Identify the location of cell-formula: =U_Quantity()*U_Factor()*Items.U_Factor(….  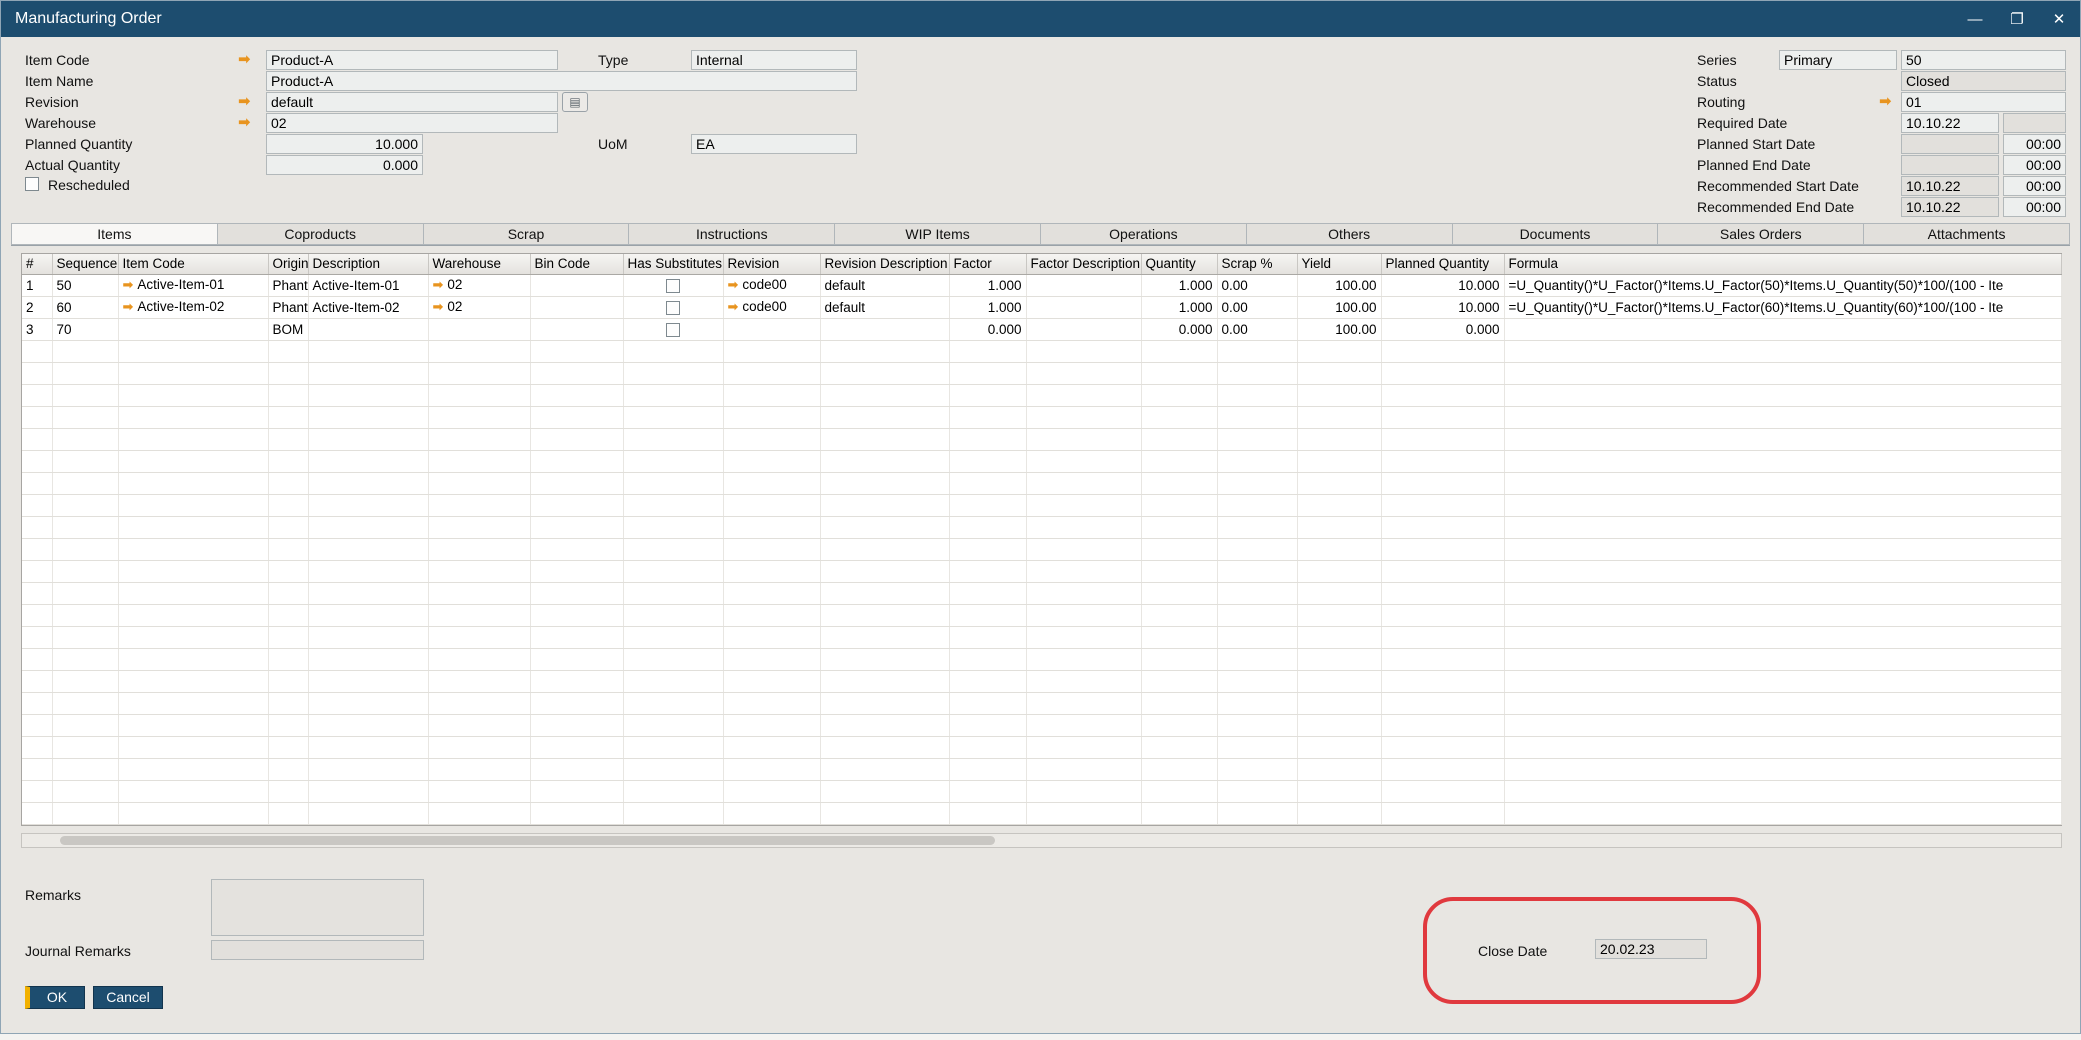
(1783, 285).